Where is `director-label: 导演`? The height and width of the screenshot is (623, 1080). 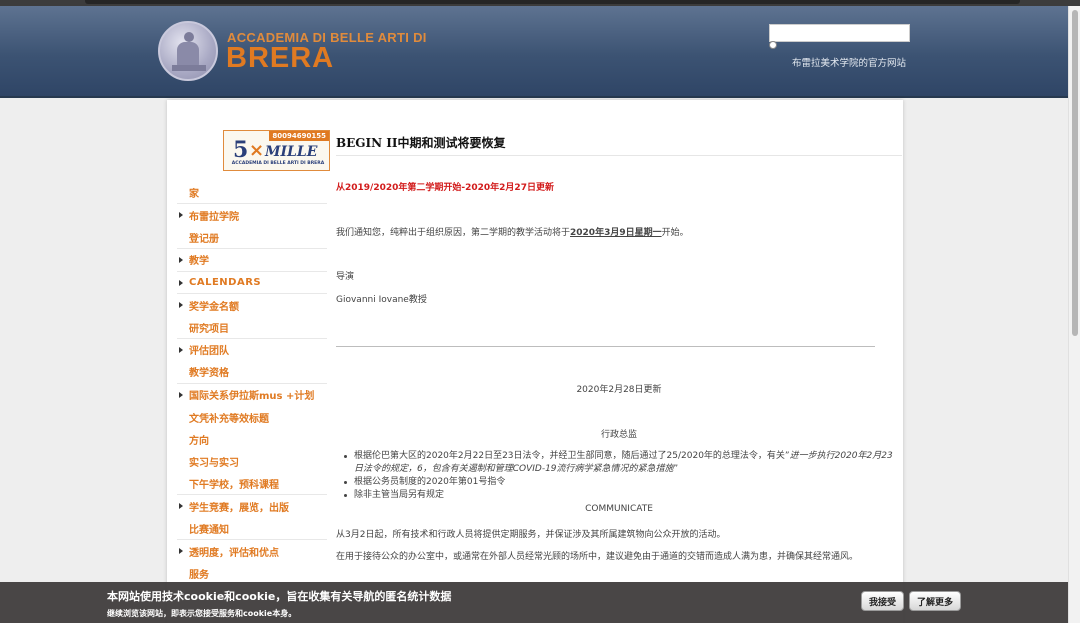 director-label: 导演 is located at coordinates (345, 277).